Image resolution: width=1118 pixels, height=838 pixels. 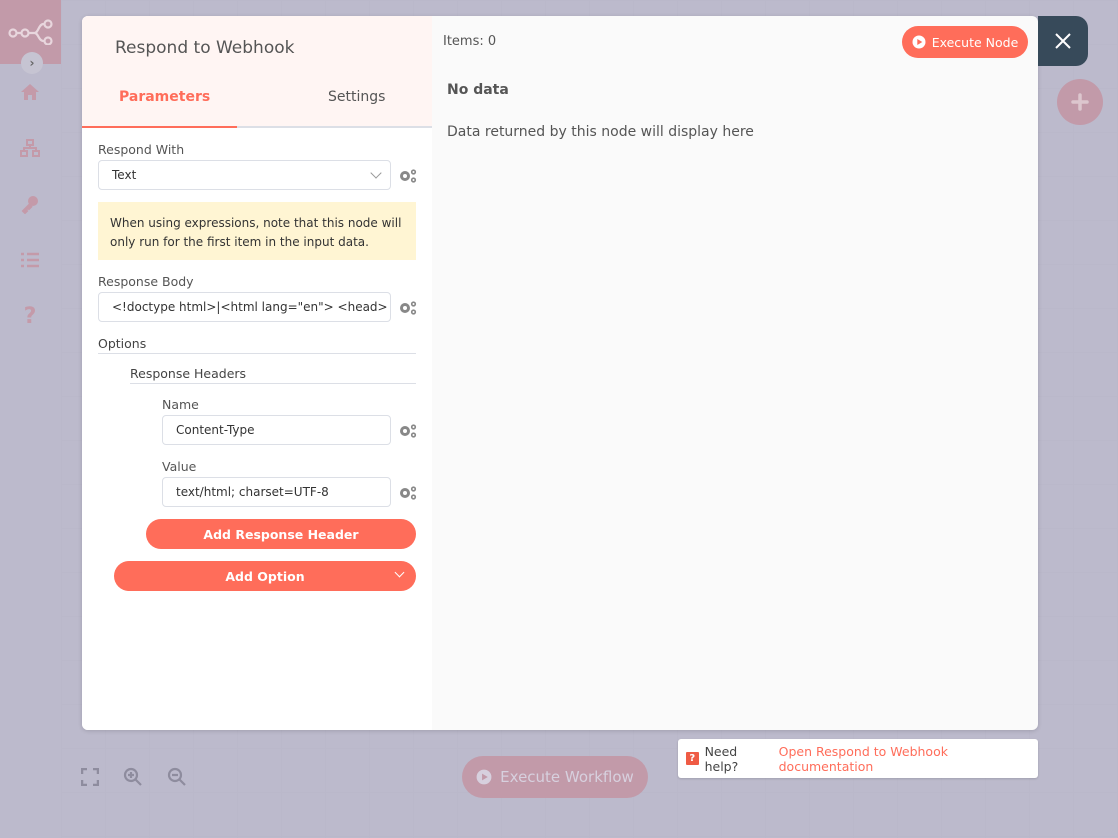 I want to click on respond-with-label: Respond With, so click(x=141, y=149).